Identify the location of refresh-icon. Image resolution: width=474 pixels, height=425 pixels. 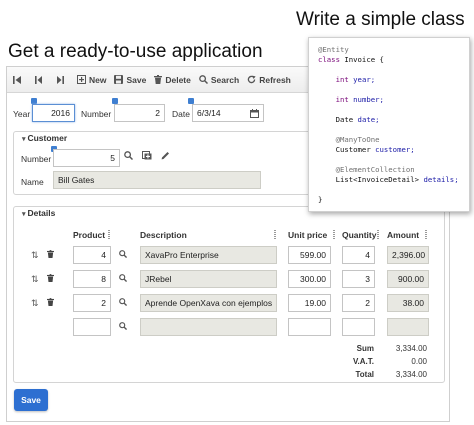
(251, 79).